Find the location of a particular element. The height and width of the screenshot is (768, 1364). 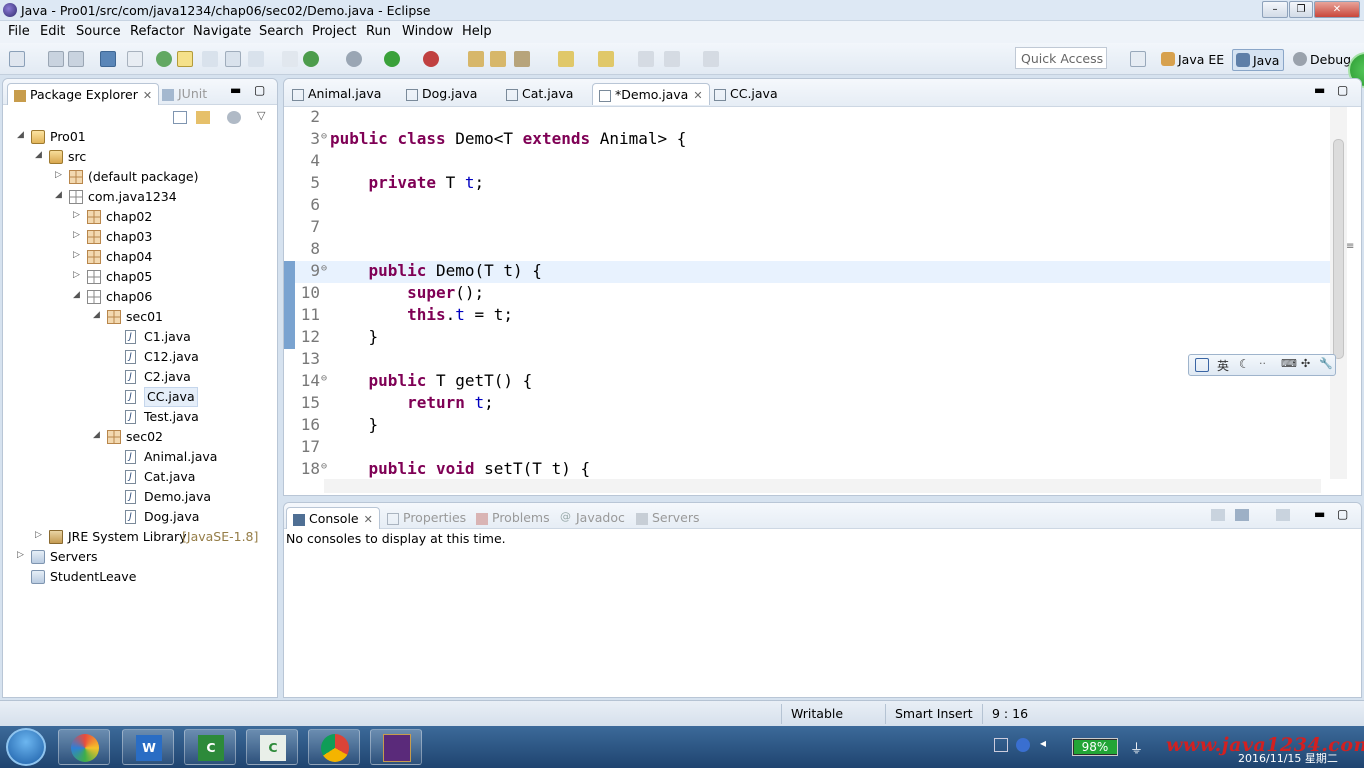

new-java-project-icon is located at coordinates (476, 59).